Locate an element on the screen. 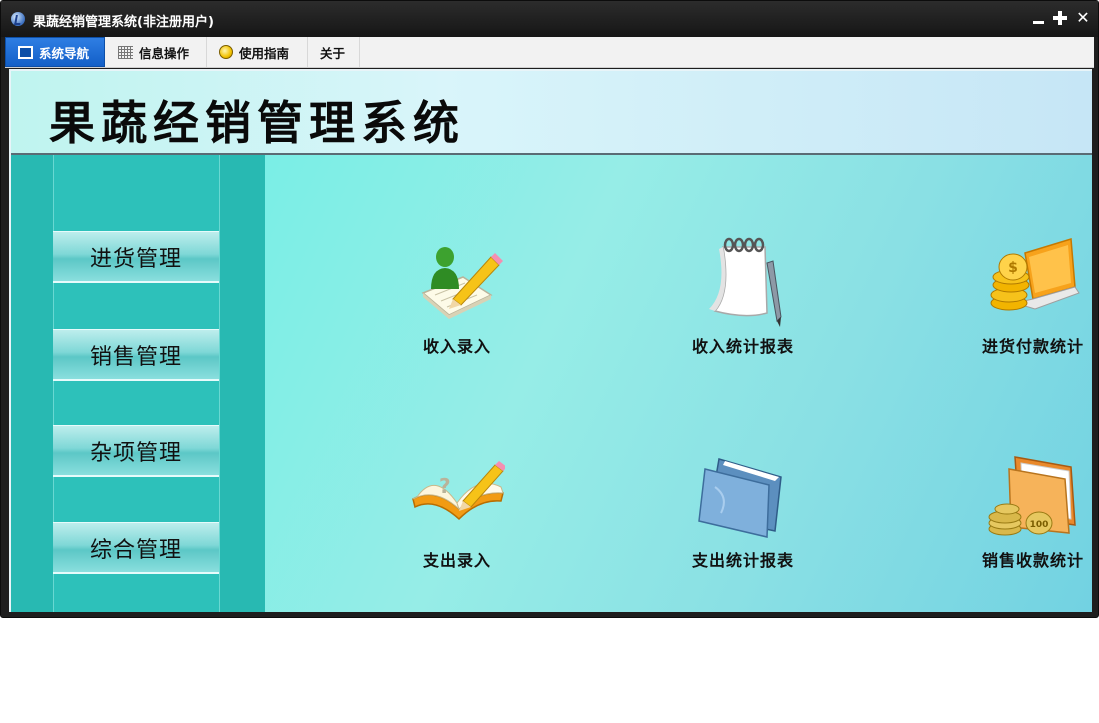 Image resolution: width=1099 pixels, height=723 pixels. tab-about: 关于 is located at coordinates (334, 52).